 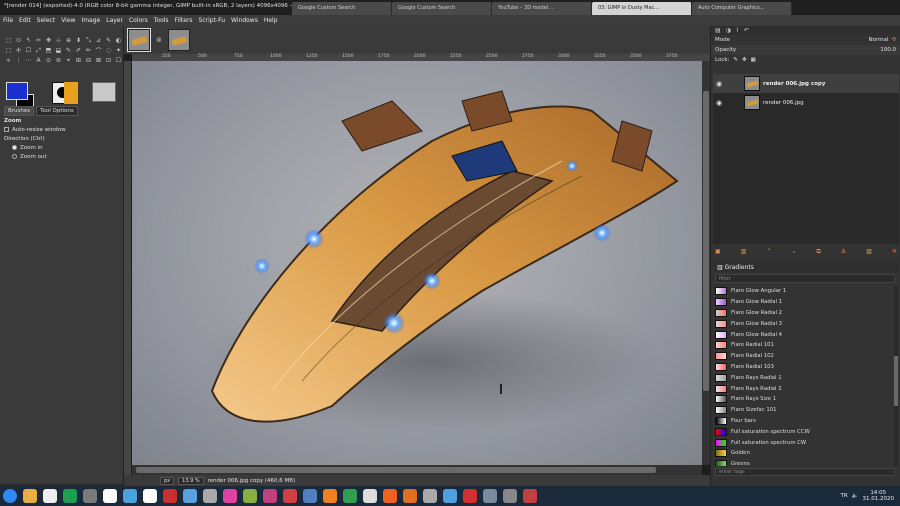 I want to click on tool-button: ⊡, so click(x=108, y=60).